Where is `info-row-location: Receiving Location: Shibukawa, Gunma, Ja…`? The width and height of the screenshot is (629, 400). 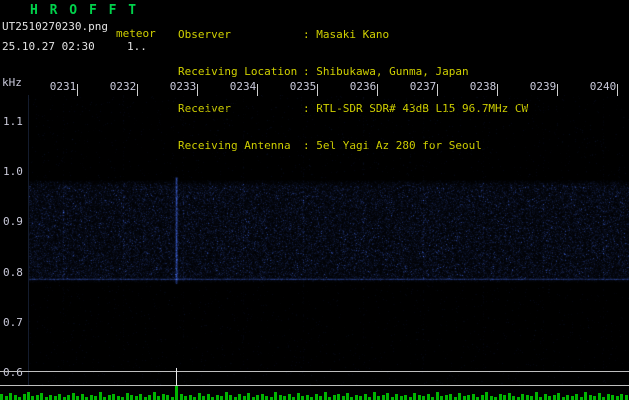
info-row-location: Receiving Location: Shibukawa, Gunma, Ja… is located at coordinates (353, 72).